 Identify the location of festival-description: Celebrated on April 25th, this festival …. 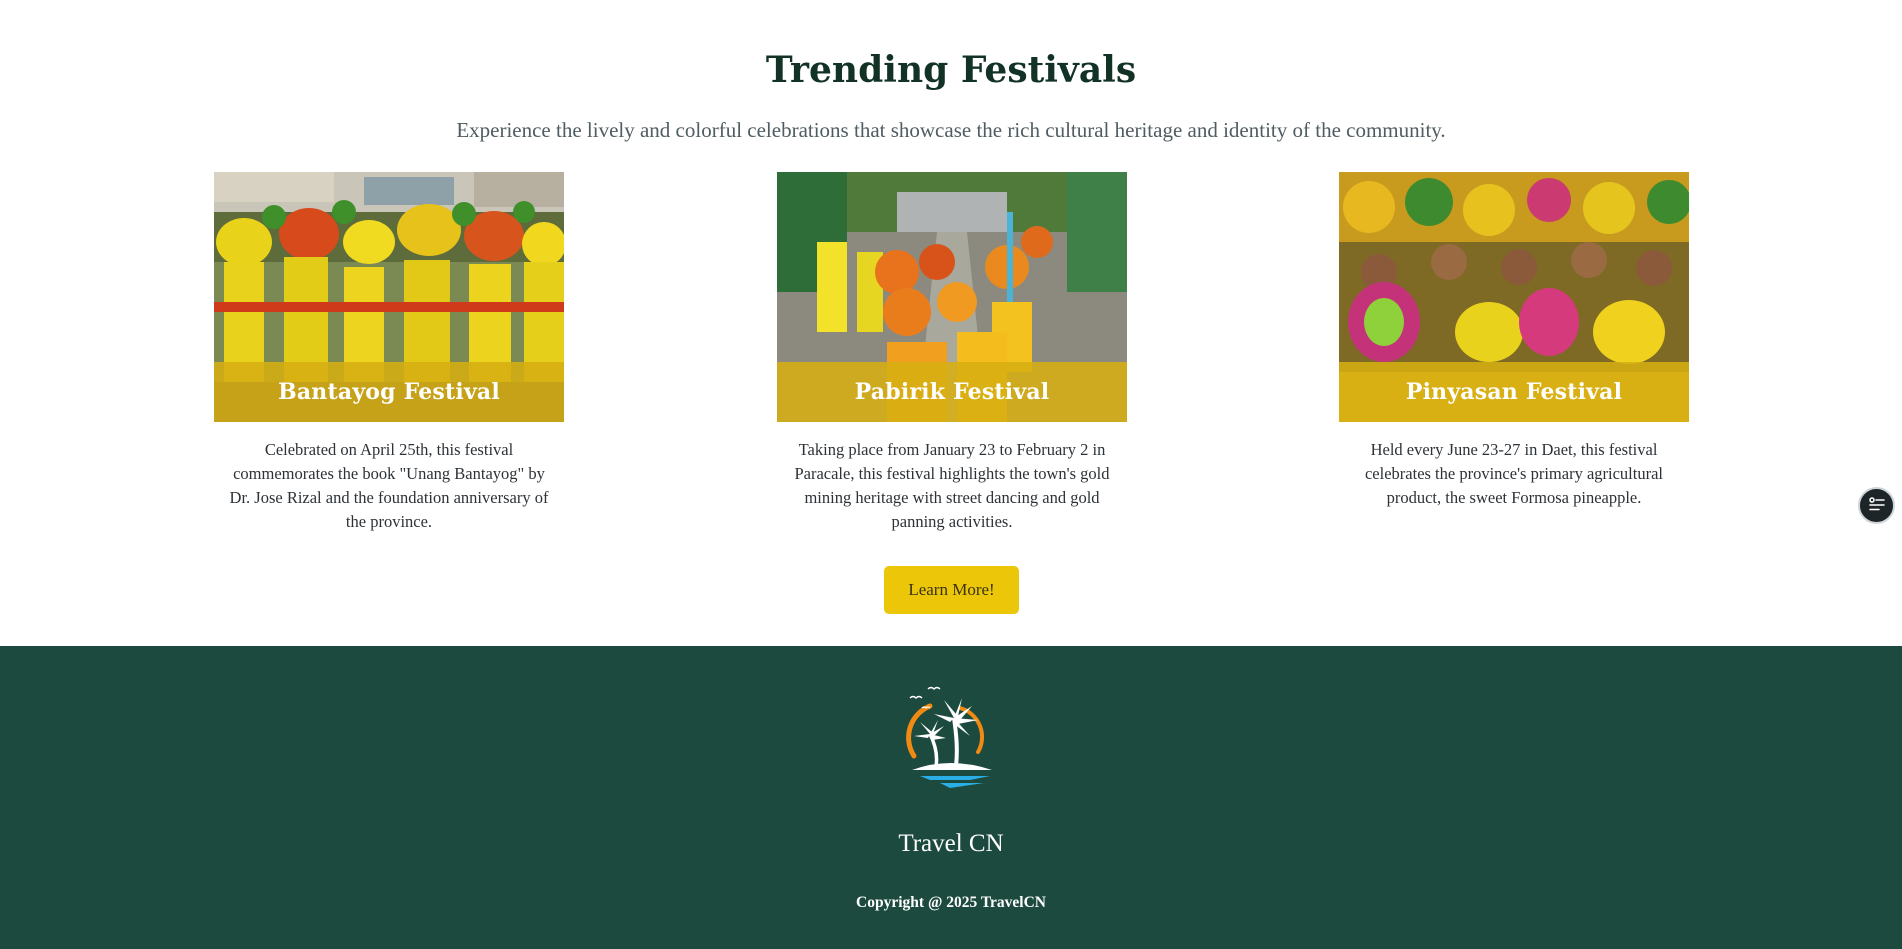
(389, 485).